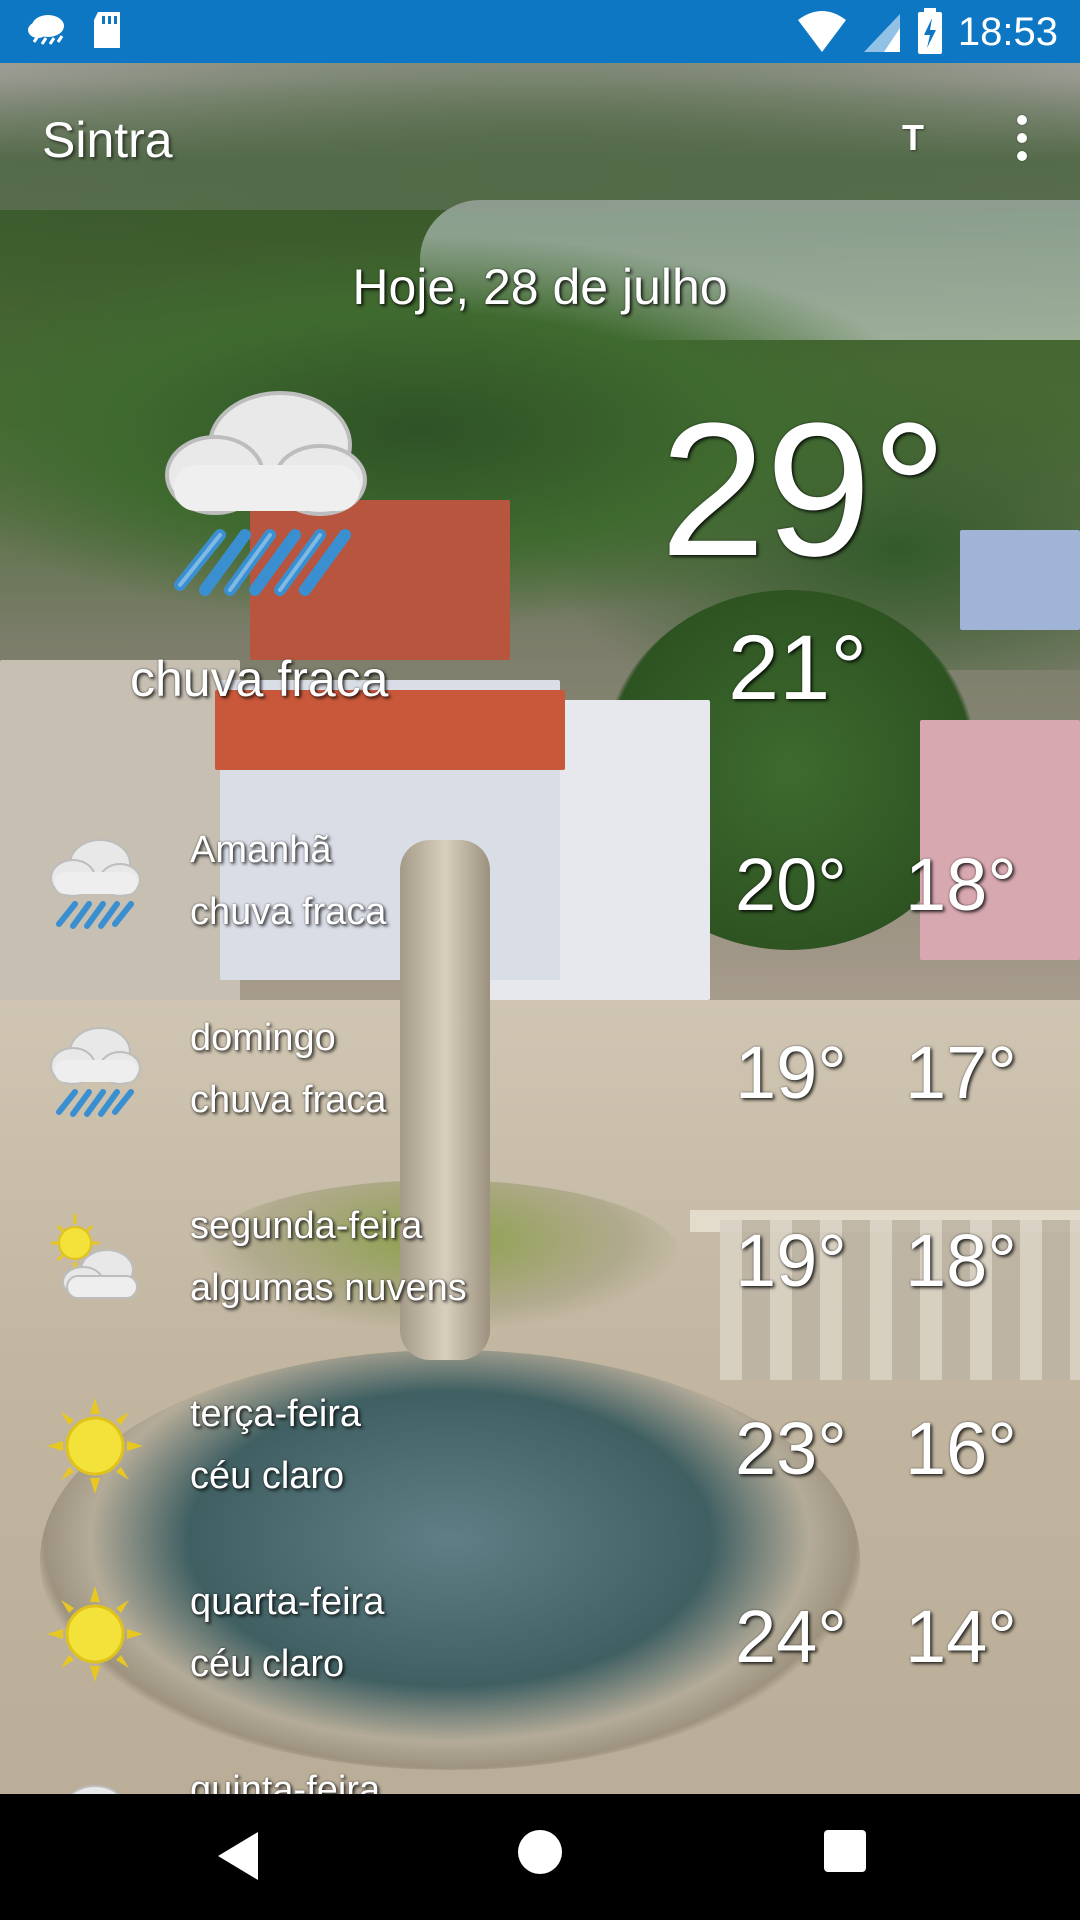  Describe the element at coordinates (242, 1856) in the screenshot. I see `back-icon` at that location.